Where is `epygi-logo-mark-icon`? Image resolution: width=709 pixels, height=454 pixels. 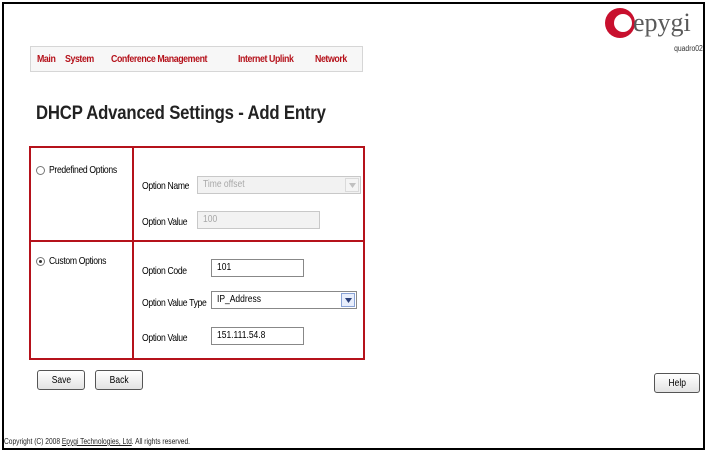
epygi-logo-mark-icon is located at coordinates (620, 23).